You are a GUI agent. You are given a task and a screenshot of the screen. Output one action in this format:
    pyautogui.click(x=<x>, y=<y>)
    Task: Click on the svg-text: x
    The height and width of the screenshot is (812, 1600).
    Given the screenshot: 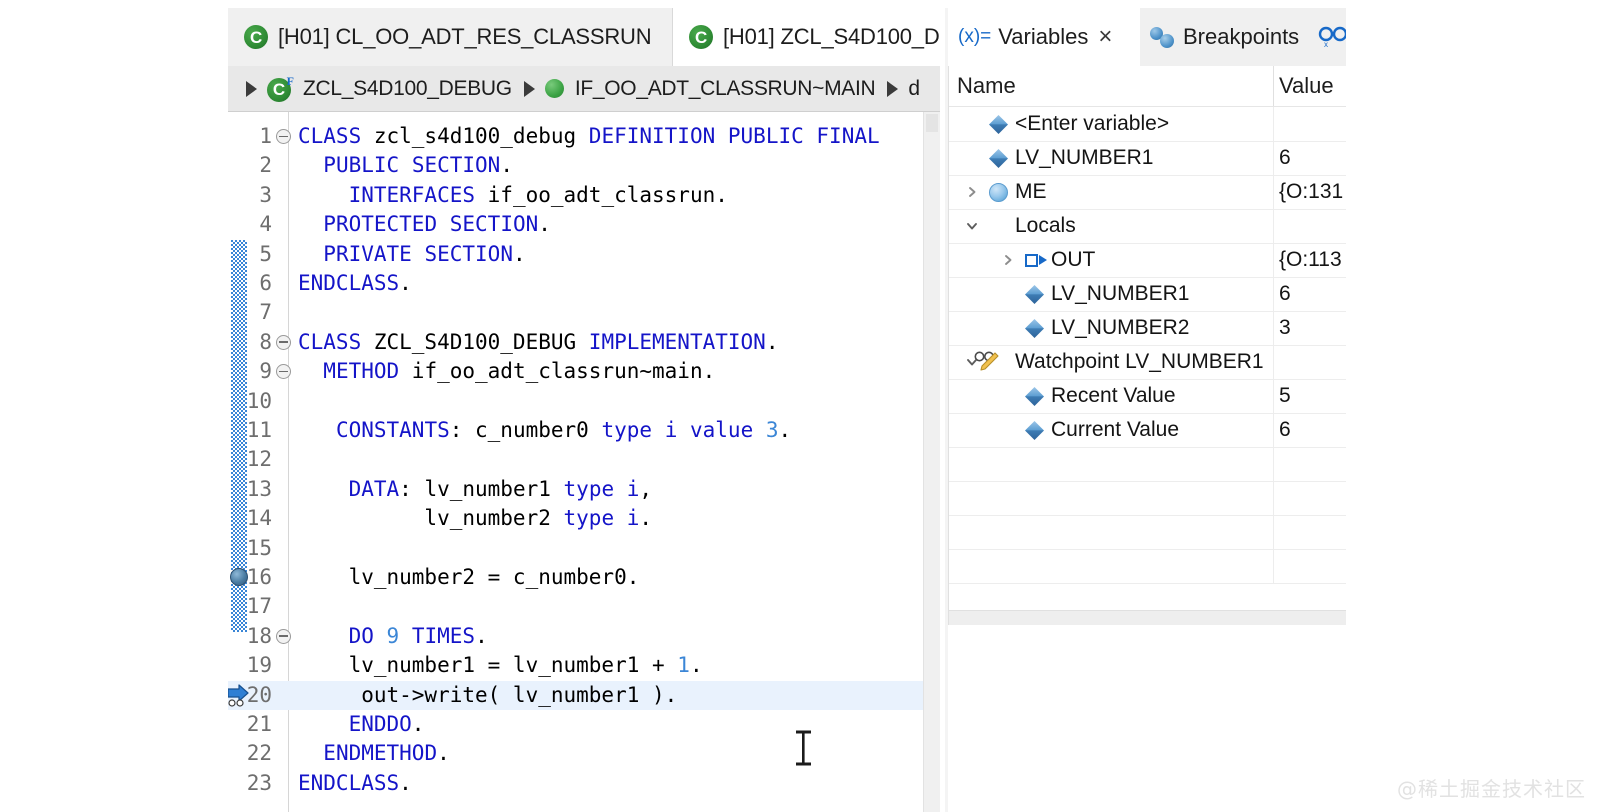 What is the action you would take?
    pyautogui.click(x=1326, y=44)
    